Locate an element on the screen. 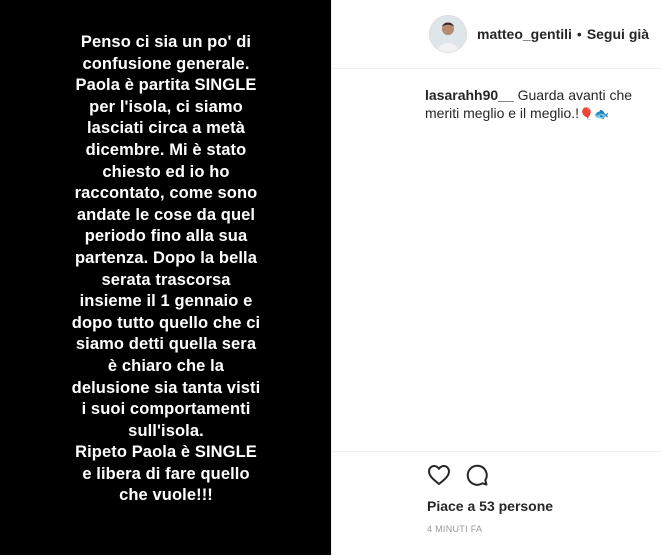 This screenshot has width=661, height=556. comment-username: lasarahh90__ is located at coordinates (469, 95).